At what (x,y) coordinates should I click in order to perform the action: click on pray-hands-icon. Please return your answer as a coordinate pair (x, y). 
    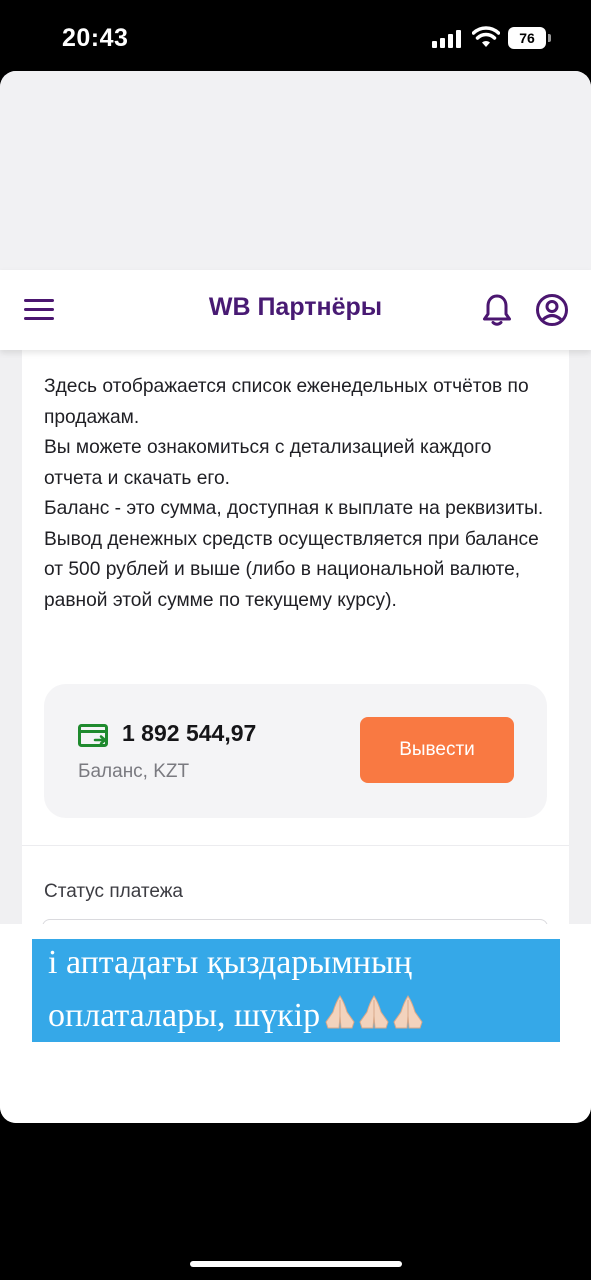
    Looking at the image, I should click on (408, 1012).